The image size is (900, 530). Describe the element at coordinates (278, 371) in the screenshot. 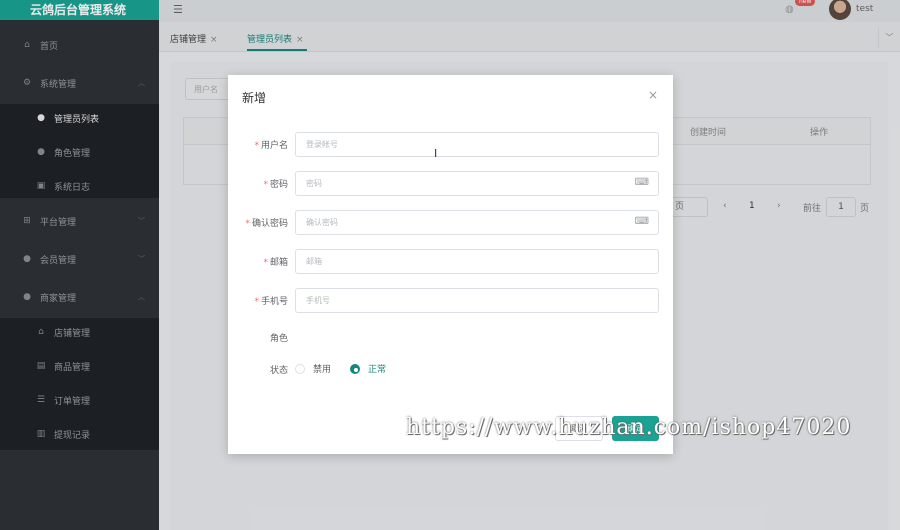

I see `status-label: 状态` at that location.